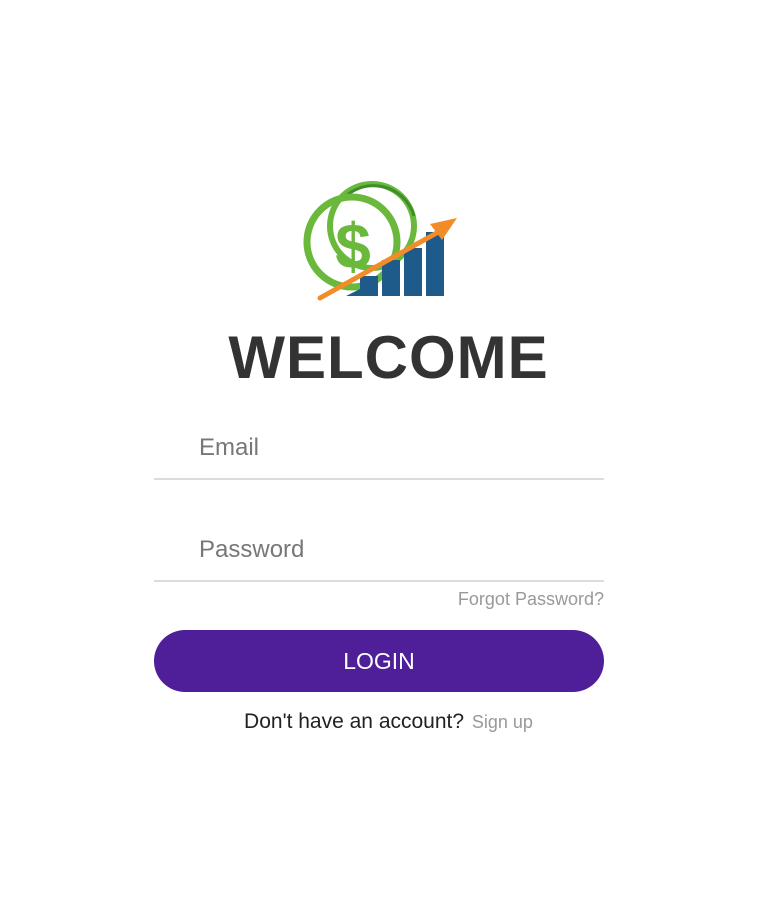 The height and width of the screenshot is (910, 777). What do you see at coordinates (379, 661) in the screenshot?
I see `login-button: LOGIN` at bounding box center [379, 661].